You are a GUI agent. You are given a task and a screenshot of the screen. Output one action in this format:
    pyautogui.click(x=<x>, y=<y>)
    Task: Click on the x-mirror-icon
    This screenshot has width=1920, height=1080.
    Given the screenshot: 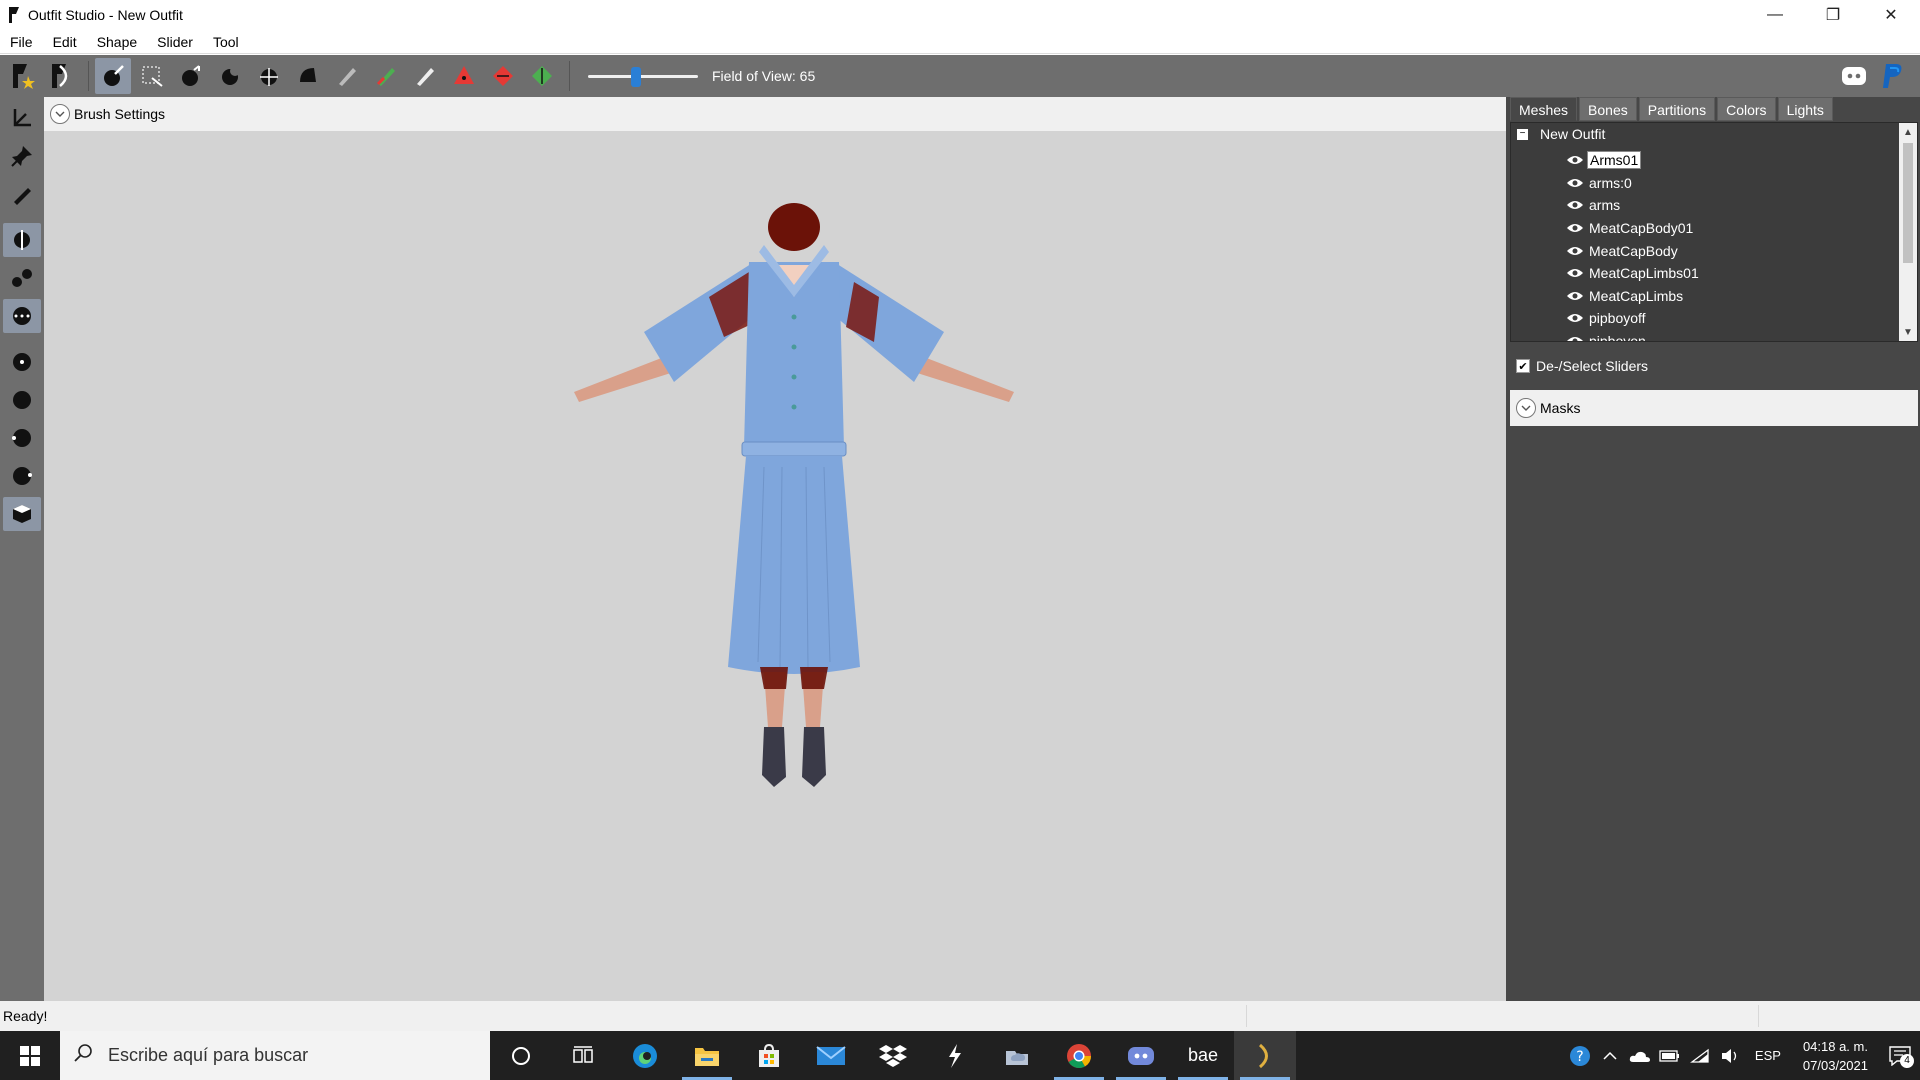 What is the action you would take?
    pyautogui.click(x=22, y=240)
    